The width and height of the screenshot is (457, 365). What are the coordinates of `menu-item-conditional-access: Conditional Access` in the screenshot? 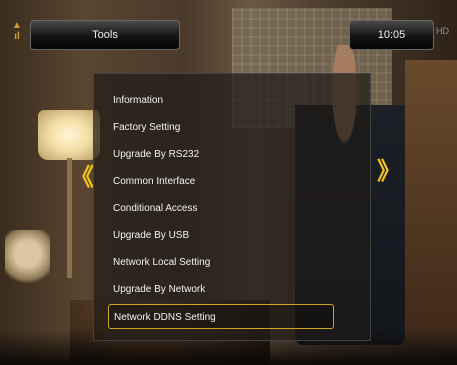 It's located at (221, 208).